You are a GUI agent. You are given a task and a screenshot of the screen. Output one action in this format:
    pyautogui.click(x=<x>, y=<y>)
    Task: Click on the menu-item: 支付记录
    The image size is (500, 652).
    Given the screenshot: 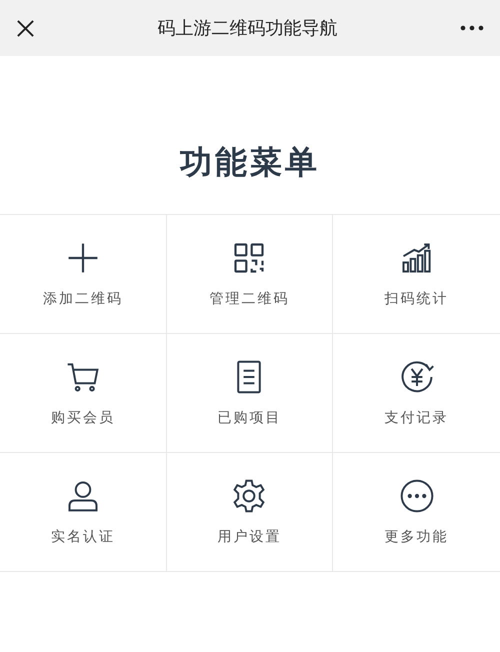 What is the action you would take?
    pyautogui.click(x=416, y=393)
    